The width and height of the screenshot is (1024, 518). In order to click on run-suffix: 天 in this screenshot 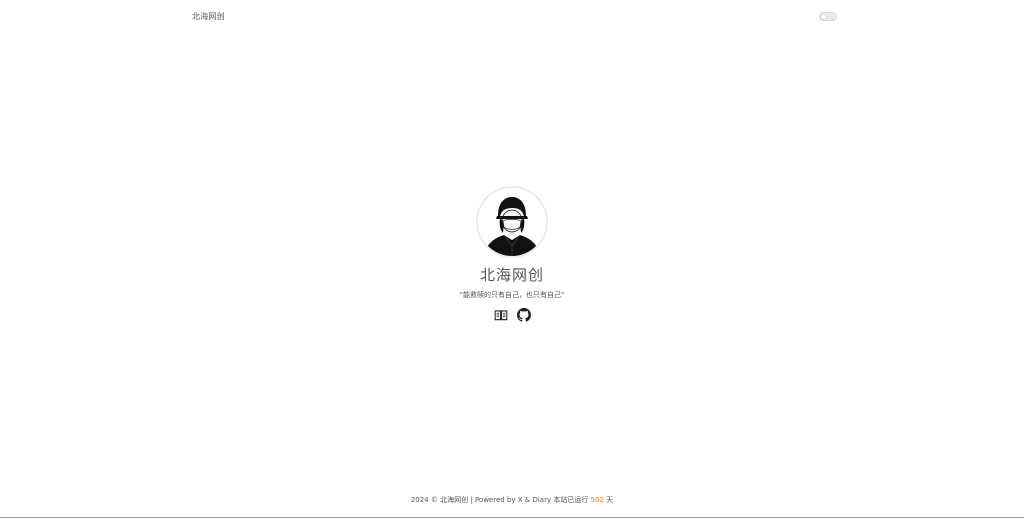, I will do `click(610, 500)`.